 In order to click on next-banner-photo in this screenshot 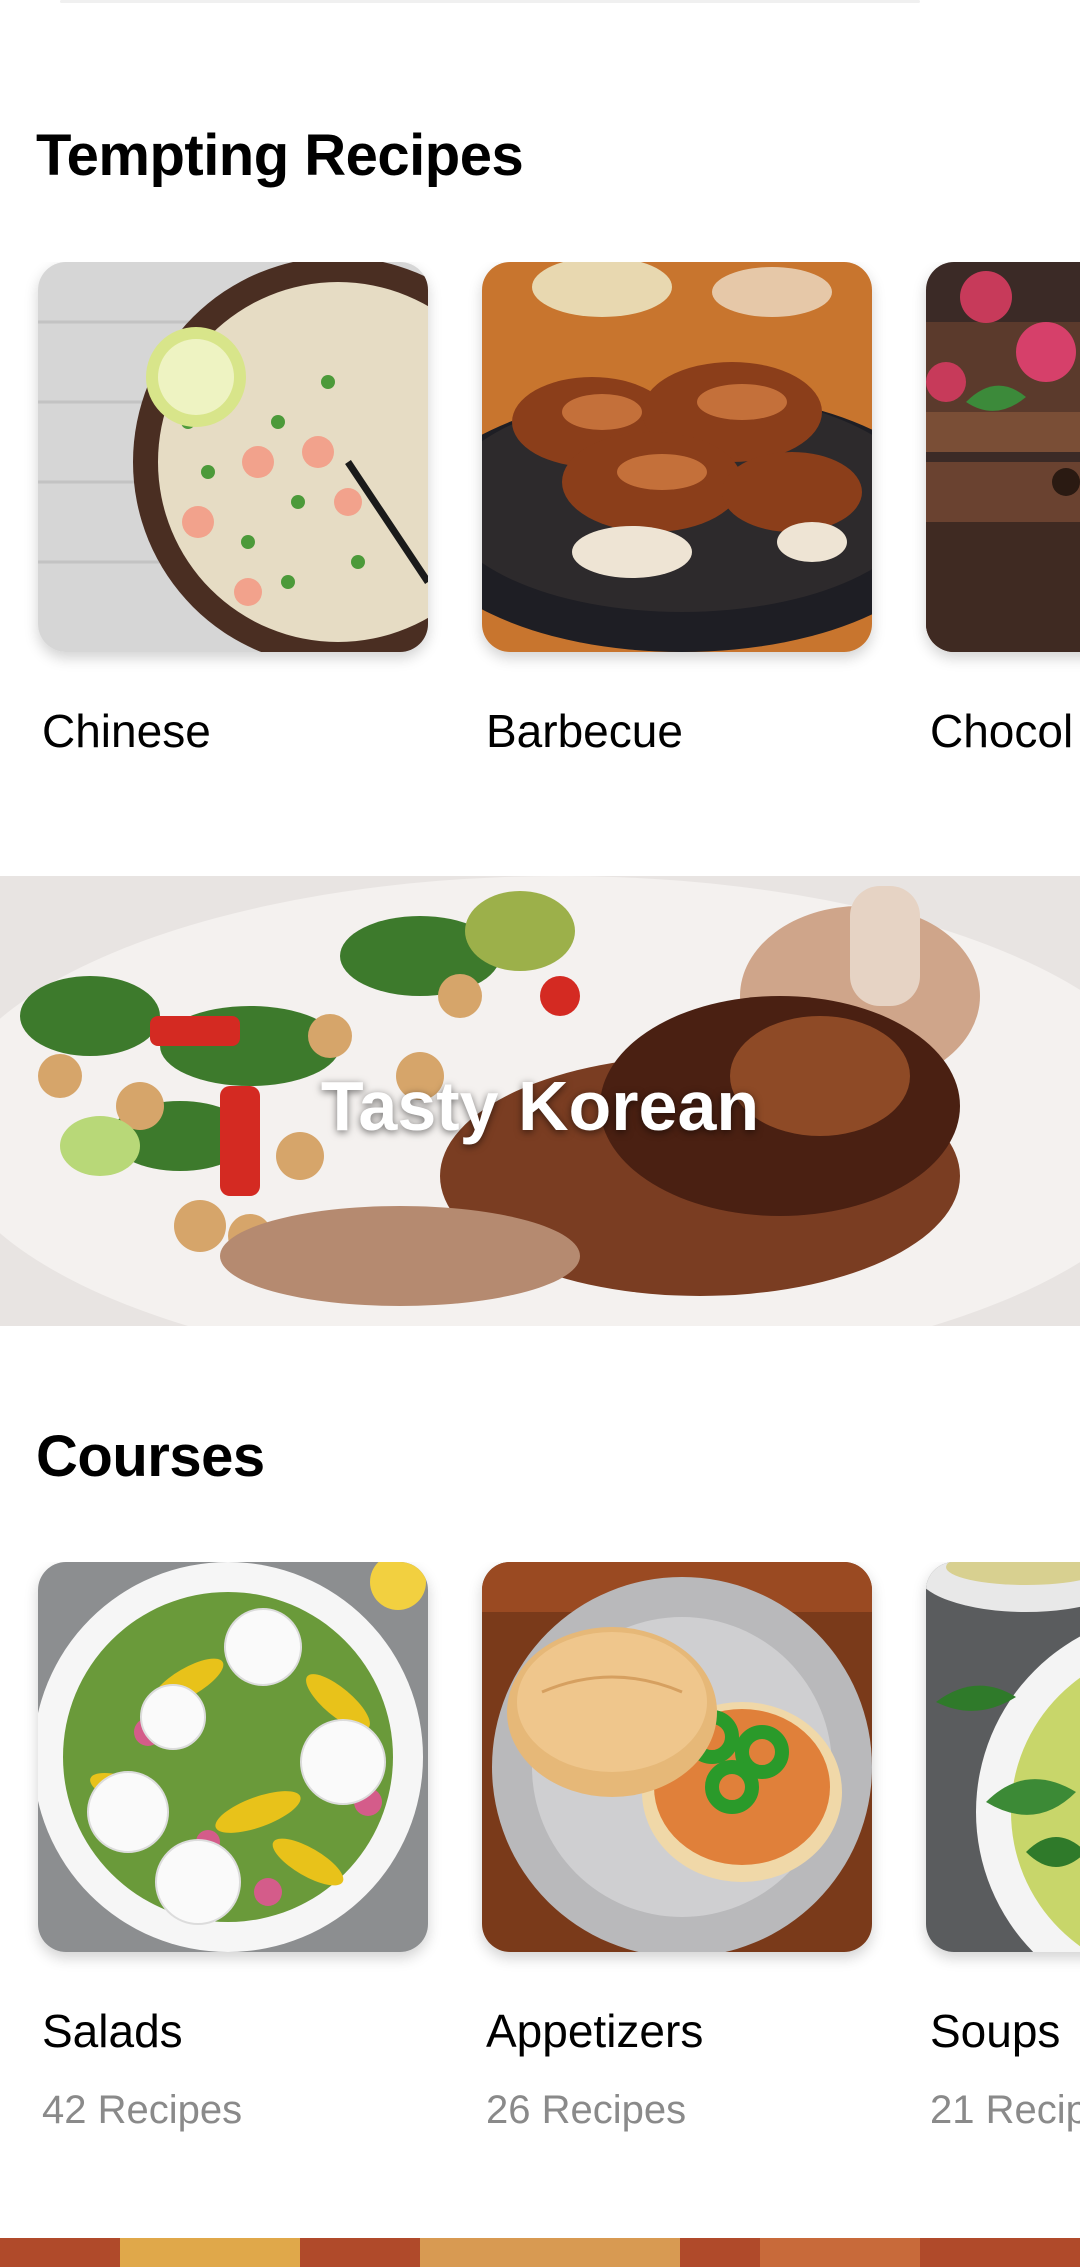, I will do `click(540, 2252)`.